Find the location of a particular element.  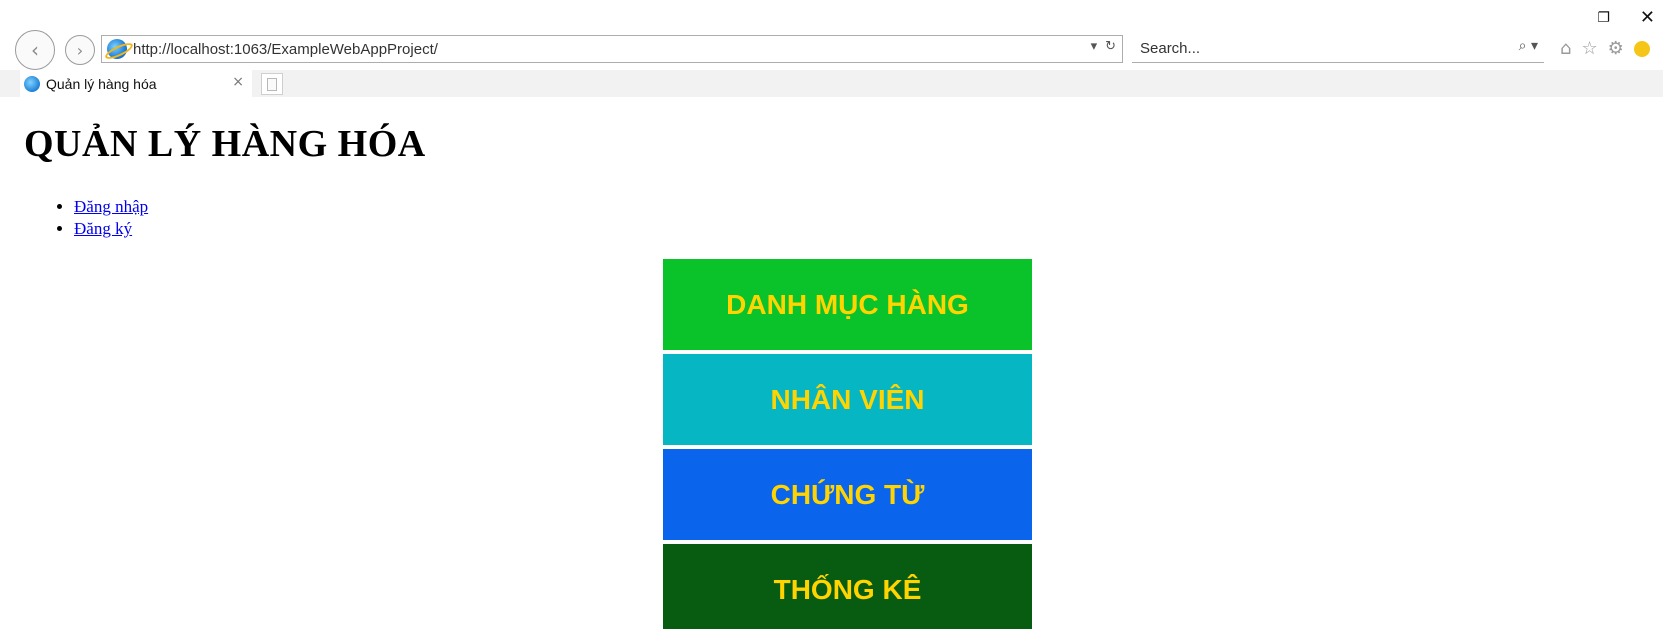

restore-window-button: ❐ is located at coordinates (1603, 18).